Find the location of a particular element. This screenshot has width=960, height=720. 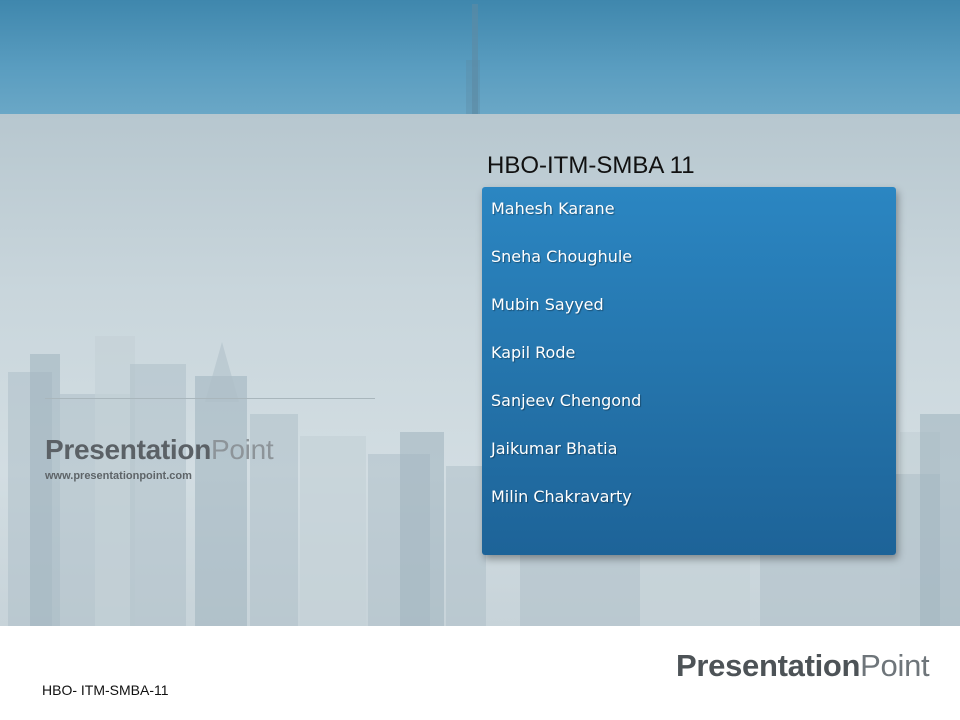

footer-brand-light: Point is located at coordinates (895, 665).